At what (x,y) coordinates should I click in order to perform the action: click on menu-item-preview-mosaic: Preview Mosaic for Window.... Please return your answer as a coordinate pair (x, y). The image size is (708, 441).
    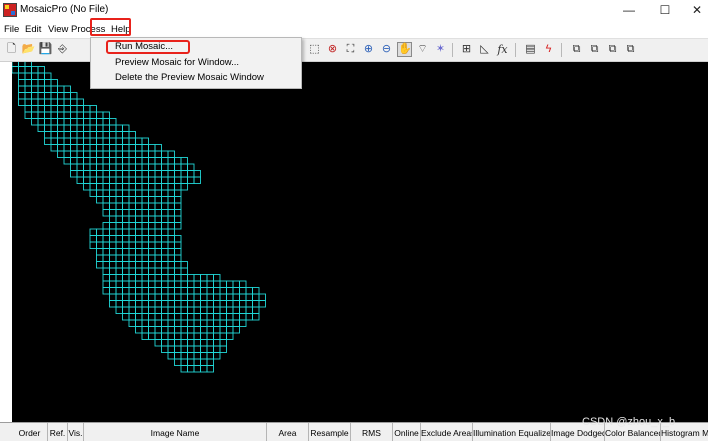
    Looking at the image, I should click on (177, 62).